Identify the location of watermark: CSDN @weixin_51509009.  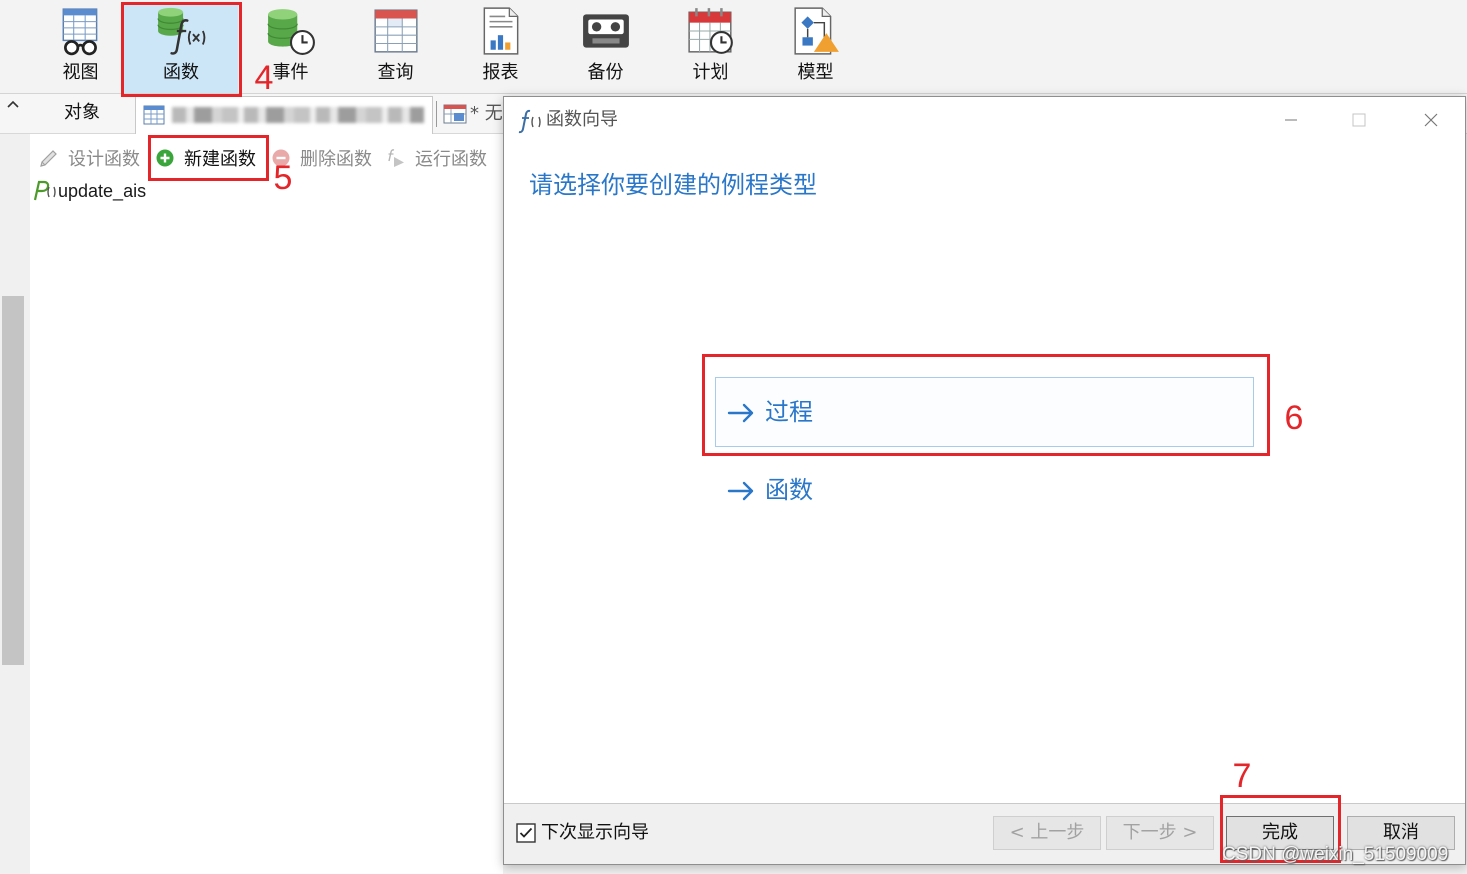
(1335, 854).